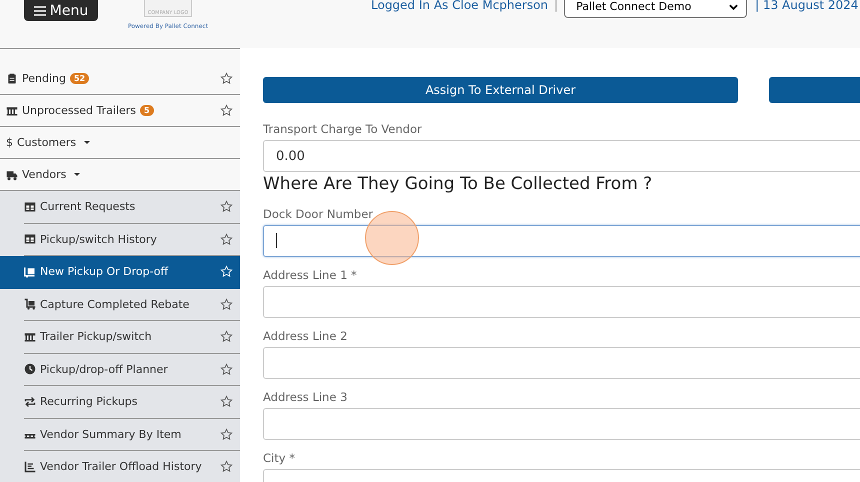 This screenshot has height=482, width=860. What do you see at coordinates (120, 143) in the screenshot?
I see `sidebar-item: $ Customers` at bounding box center [120, 143].